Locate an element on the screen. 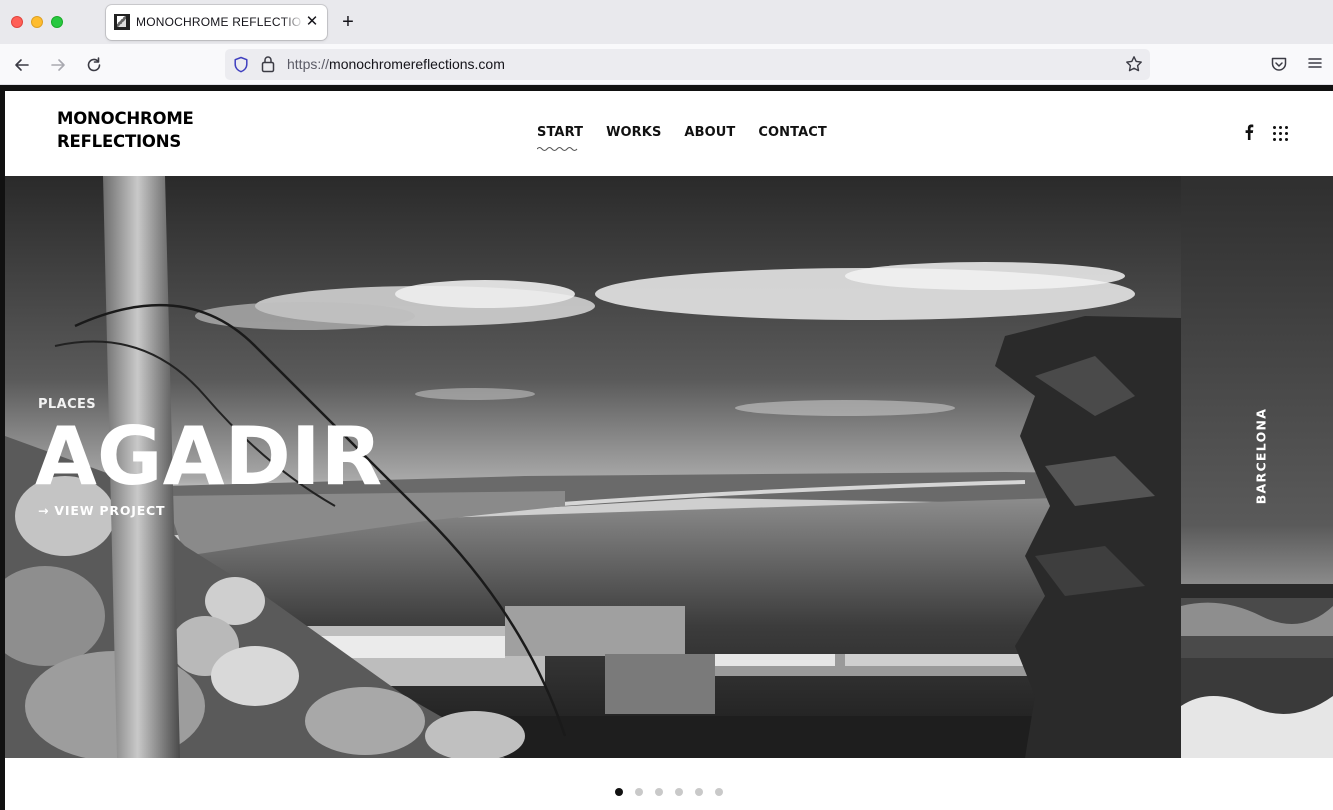 Image resolution: width=1333 pixels, height=810 pixels. browser-tab: MONOCHROME REFLECTIONS | Photography ✕ is located at coordinates (216, 22).